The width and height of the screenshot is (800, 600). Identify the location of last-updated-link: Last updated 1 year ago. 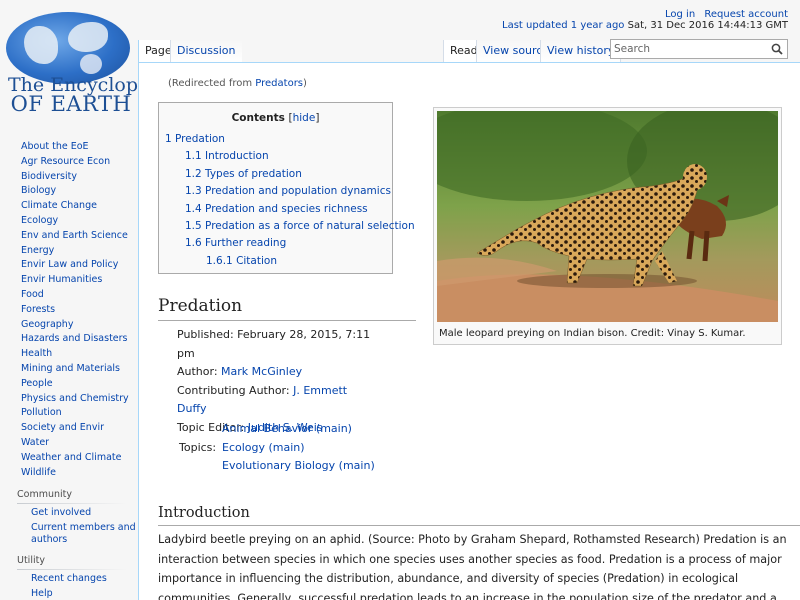
(563, 25).